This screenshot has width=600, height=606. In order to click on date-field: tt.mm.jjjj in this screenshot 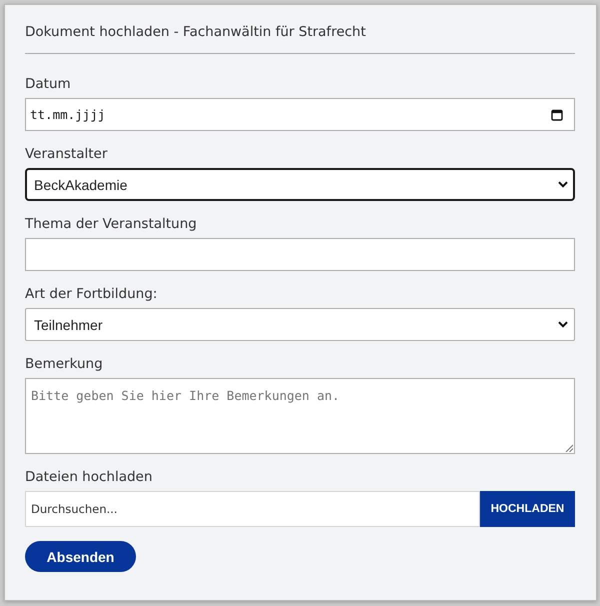, I will do `click(300, 114)`.